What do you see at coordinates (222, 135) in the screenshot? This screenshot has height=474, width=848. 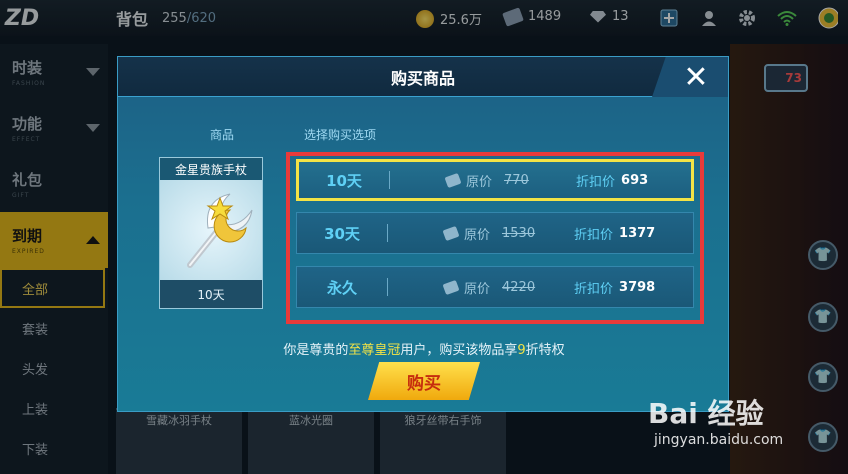 I see `item-column-label: 商品` at bounding box center [222, 135].